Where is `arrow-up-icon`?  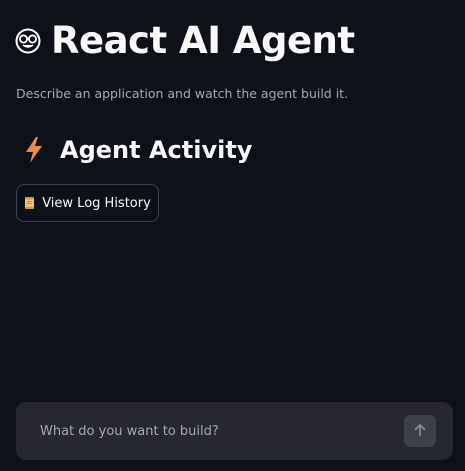
arrow-up-icon is located at coordinates (420, 431).